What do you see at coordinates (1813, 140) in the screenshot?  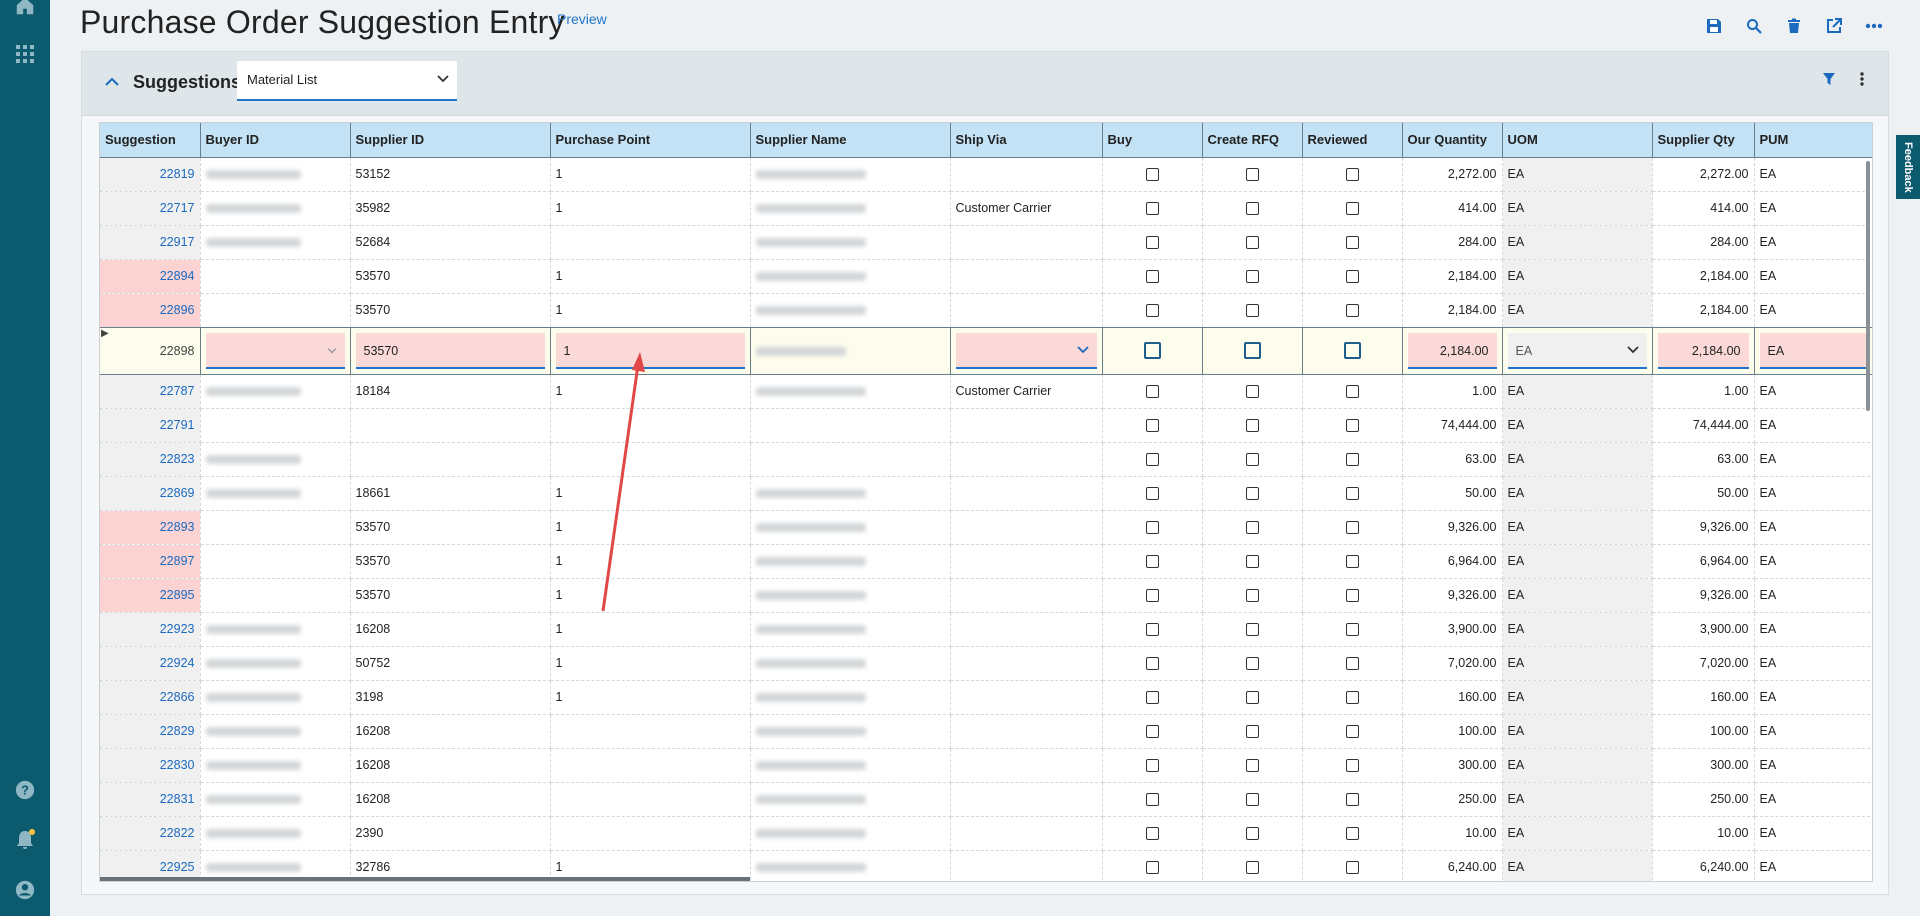 I see `column-header: PUM` at bounding box center [1813, 140].